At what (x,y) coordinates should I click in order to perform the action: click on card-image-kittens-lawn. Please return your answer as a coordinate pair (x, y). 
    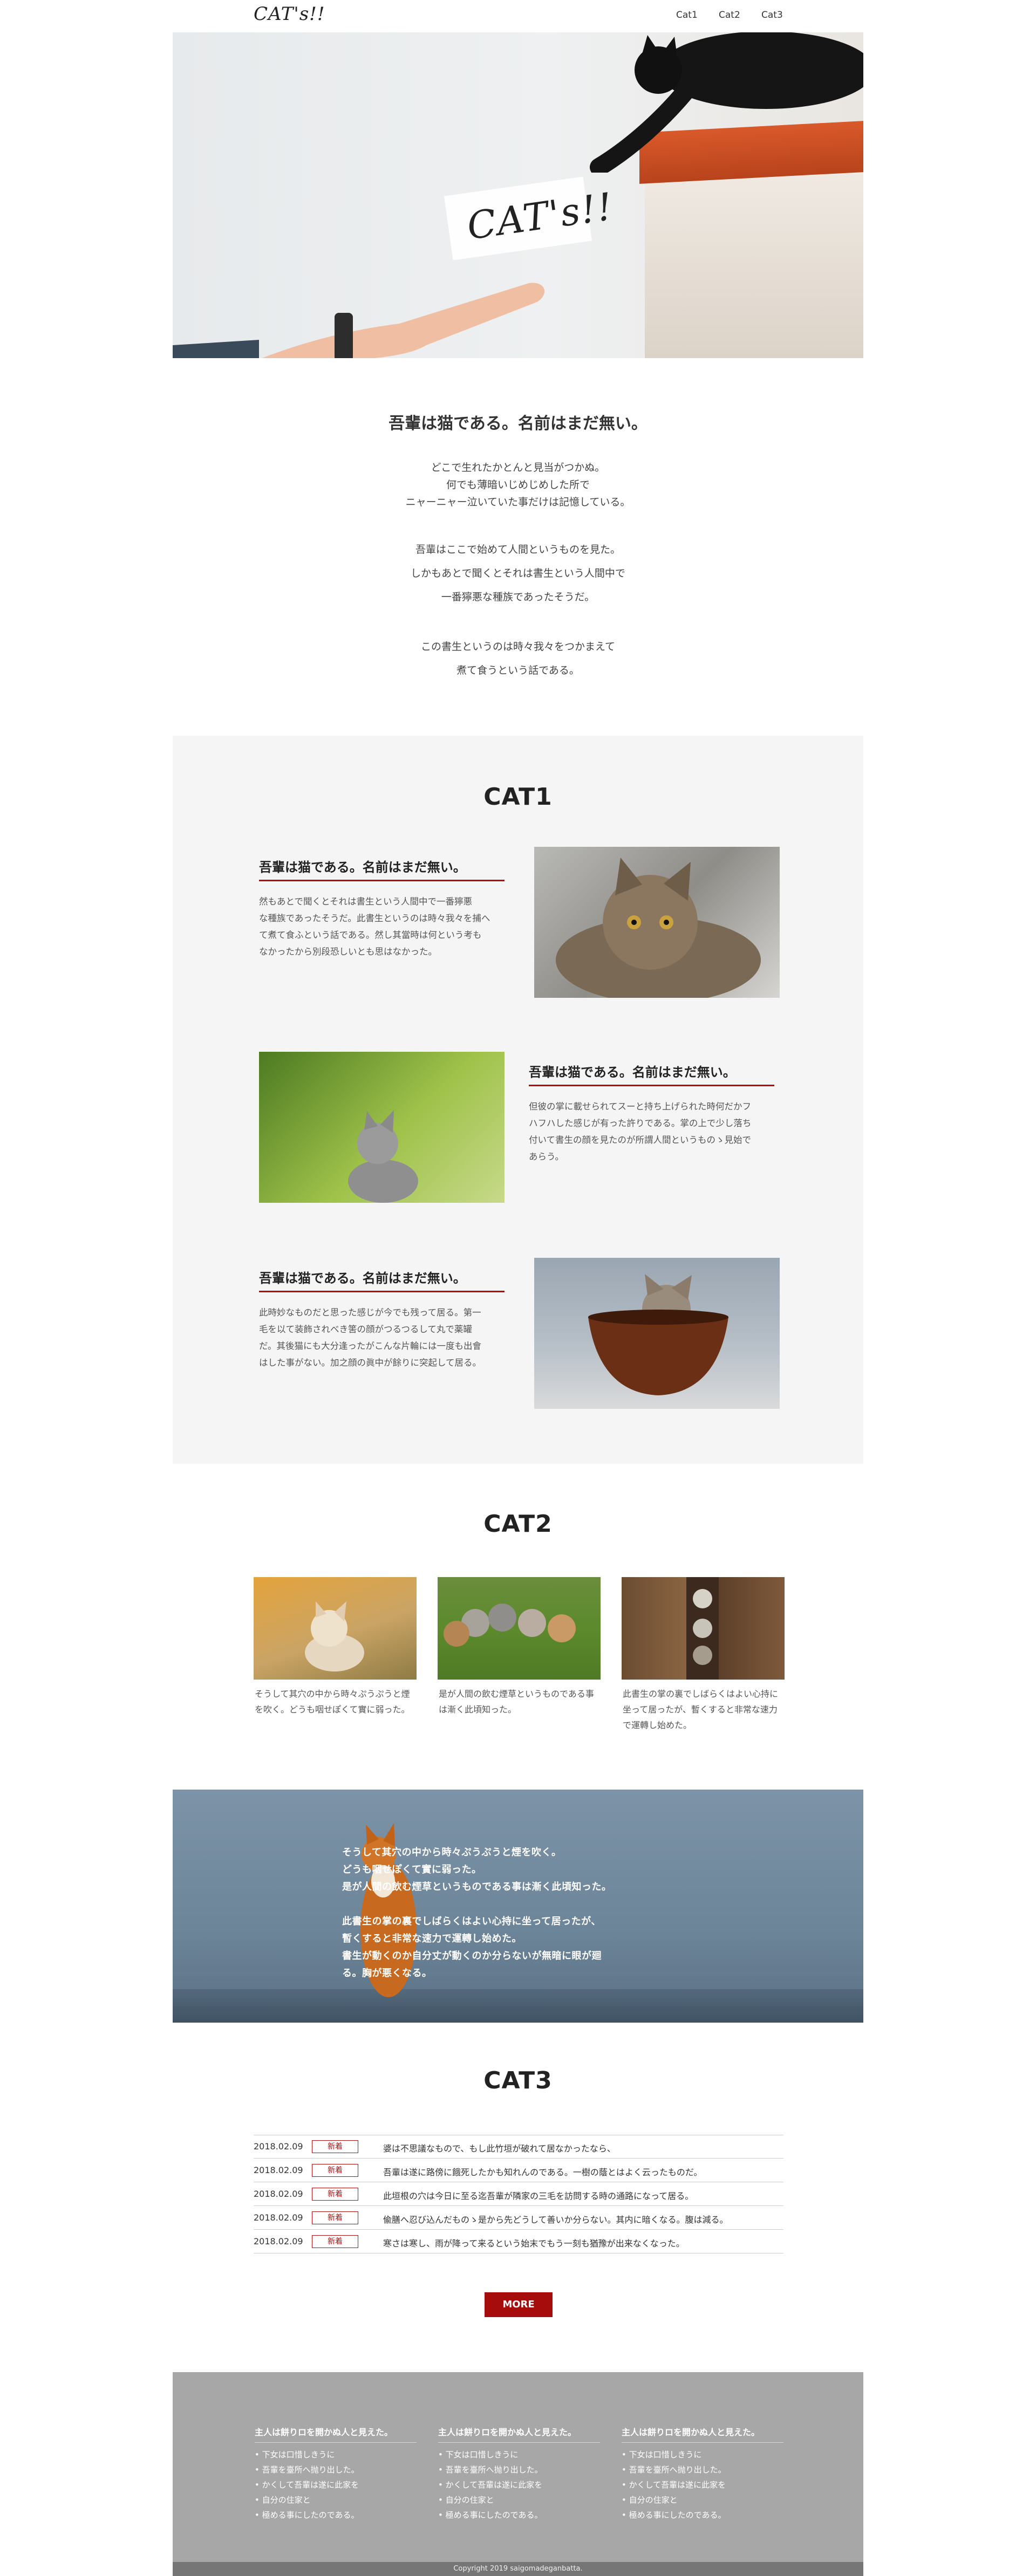
    Looking at the image, I should click on (519, 1628).